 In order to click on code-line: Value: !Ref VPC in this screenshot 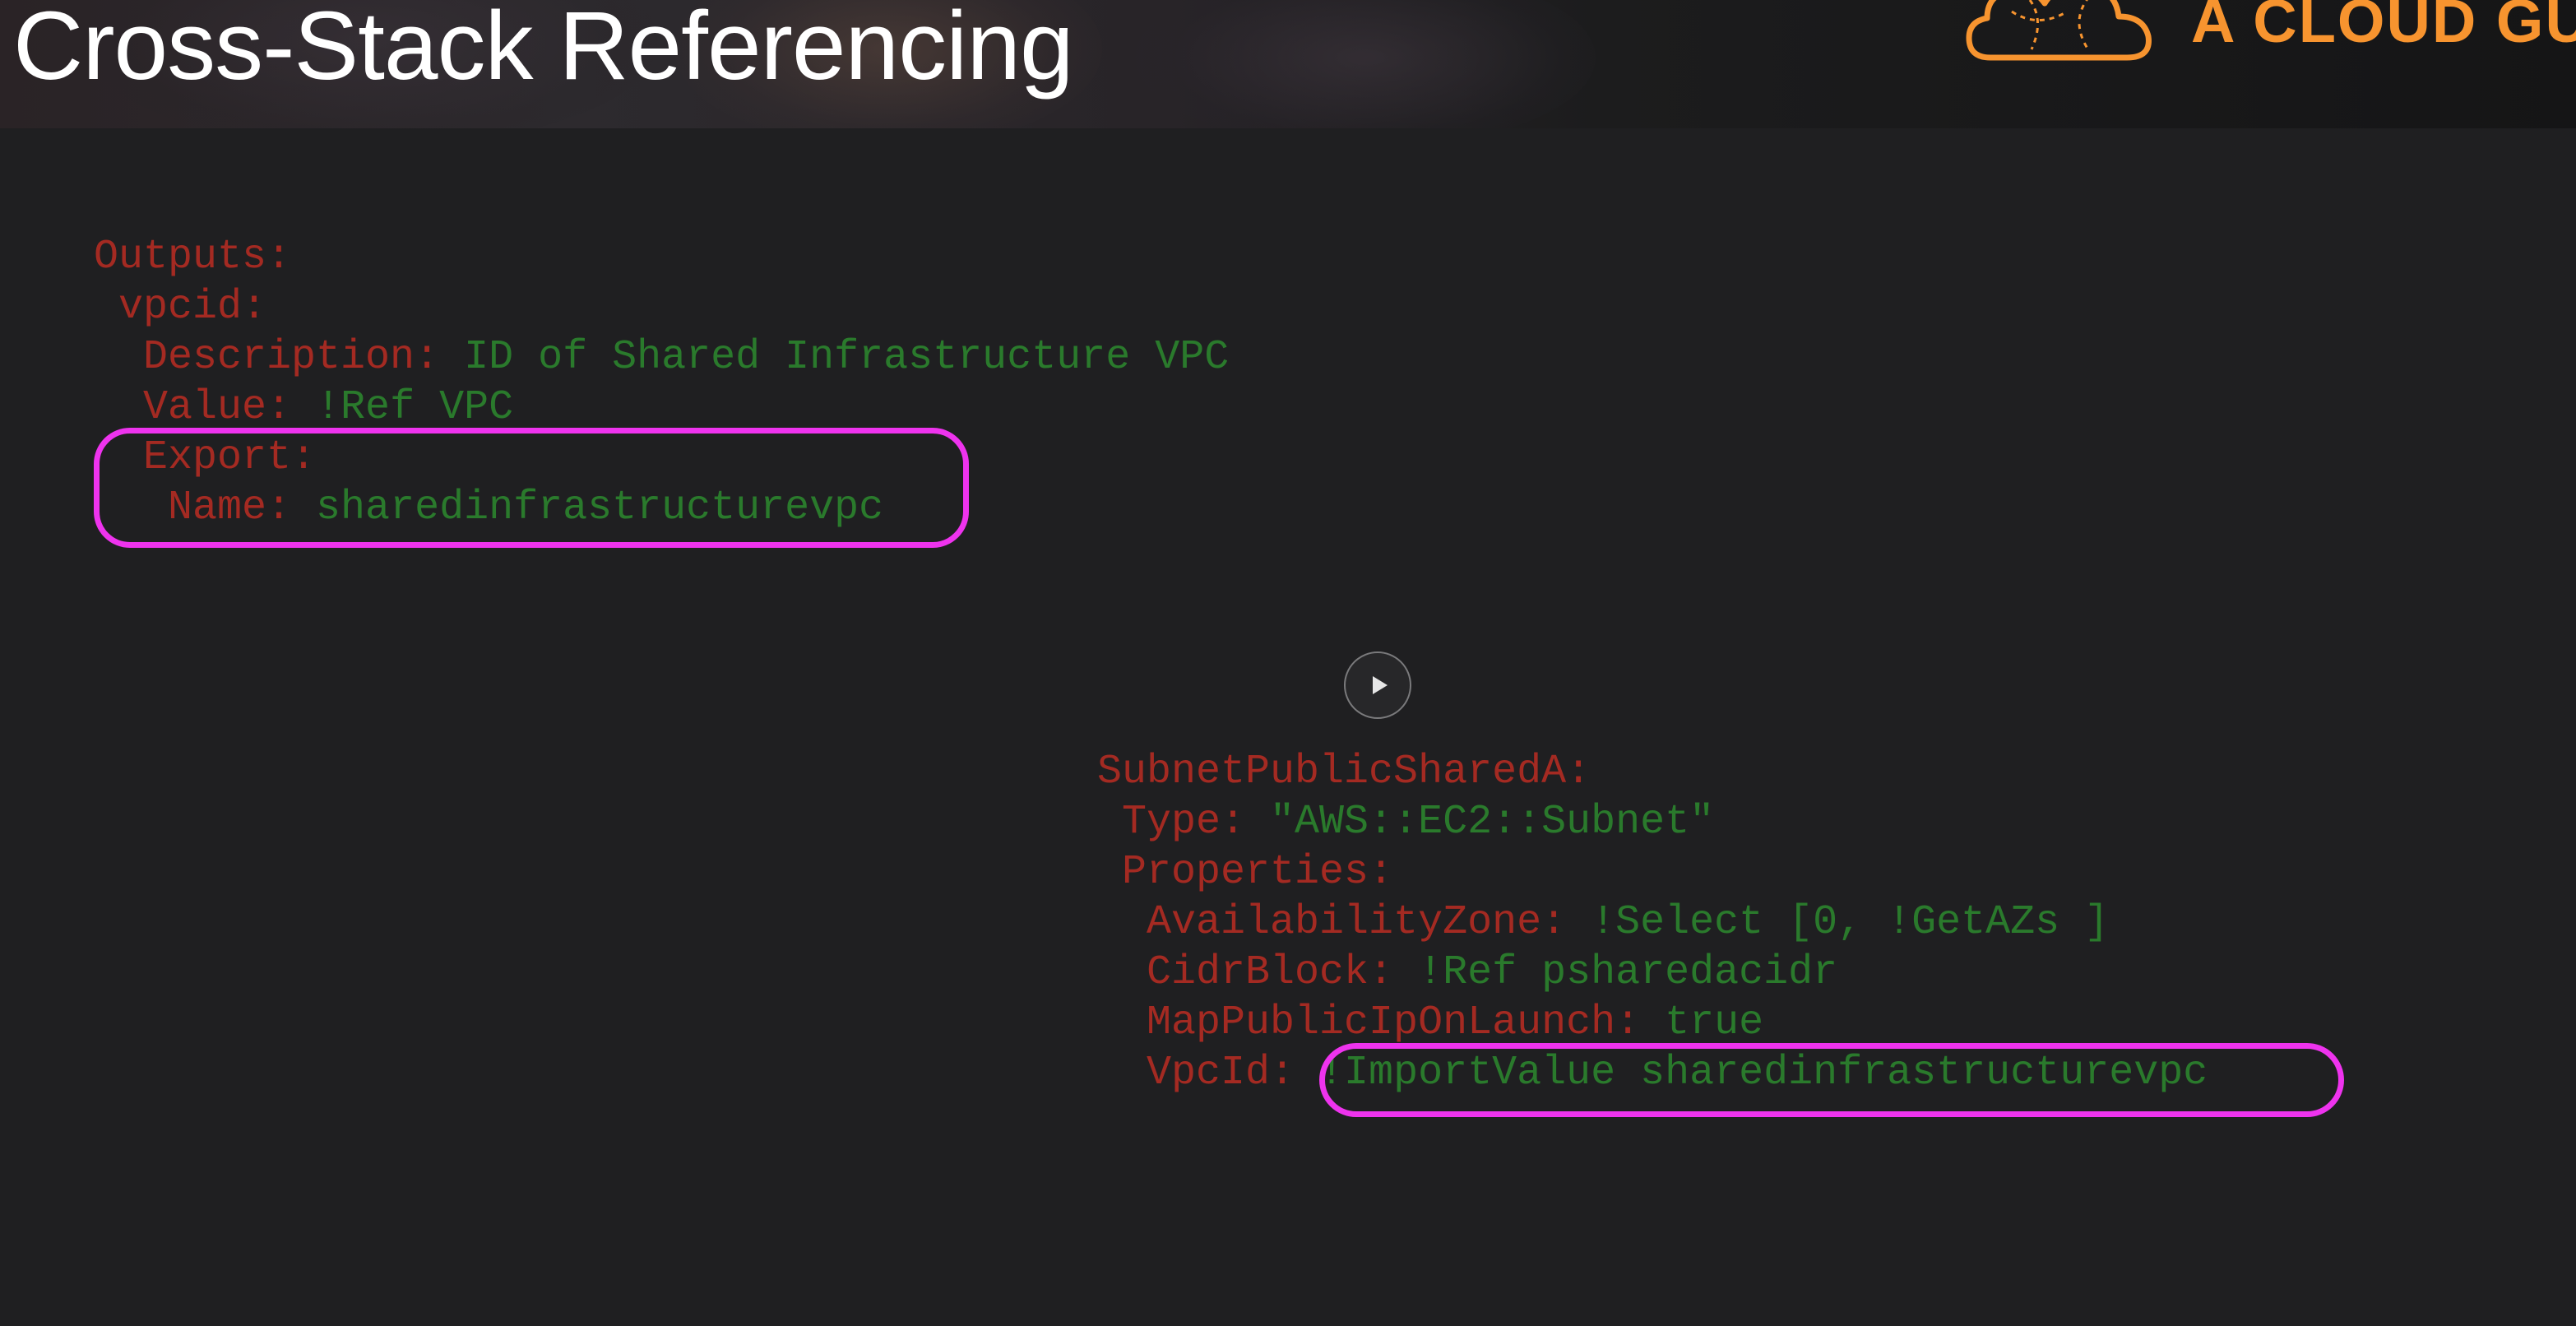, I will do `click(661, 407)`.